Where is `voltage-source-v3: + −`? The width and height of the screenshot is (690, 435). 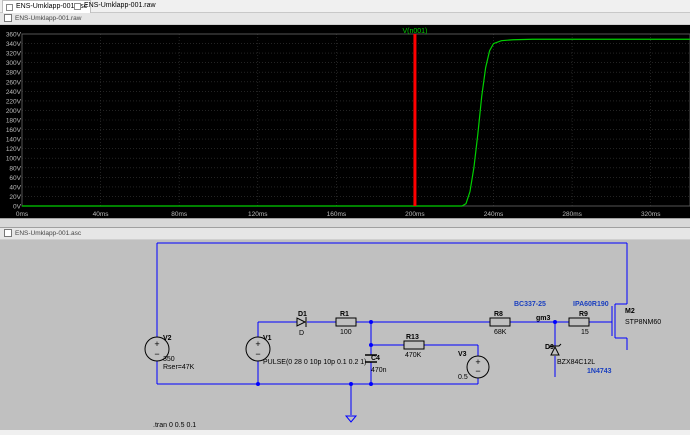 voltage-source-v3: + − is located at coordinates (478, 367).